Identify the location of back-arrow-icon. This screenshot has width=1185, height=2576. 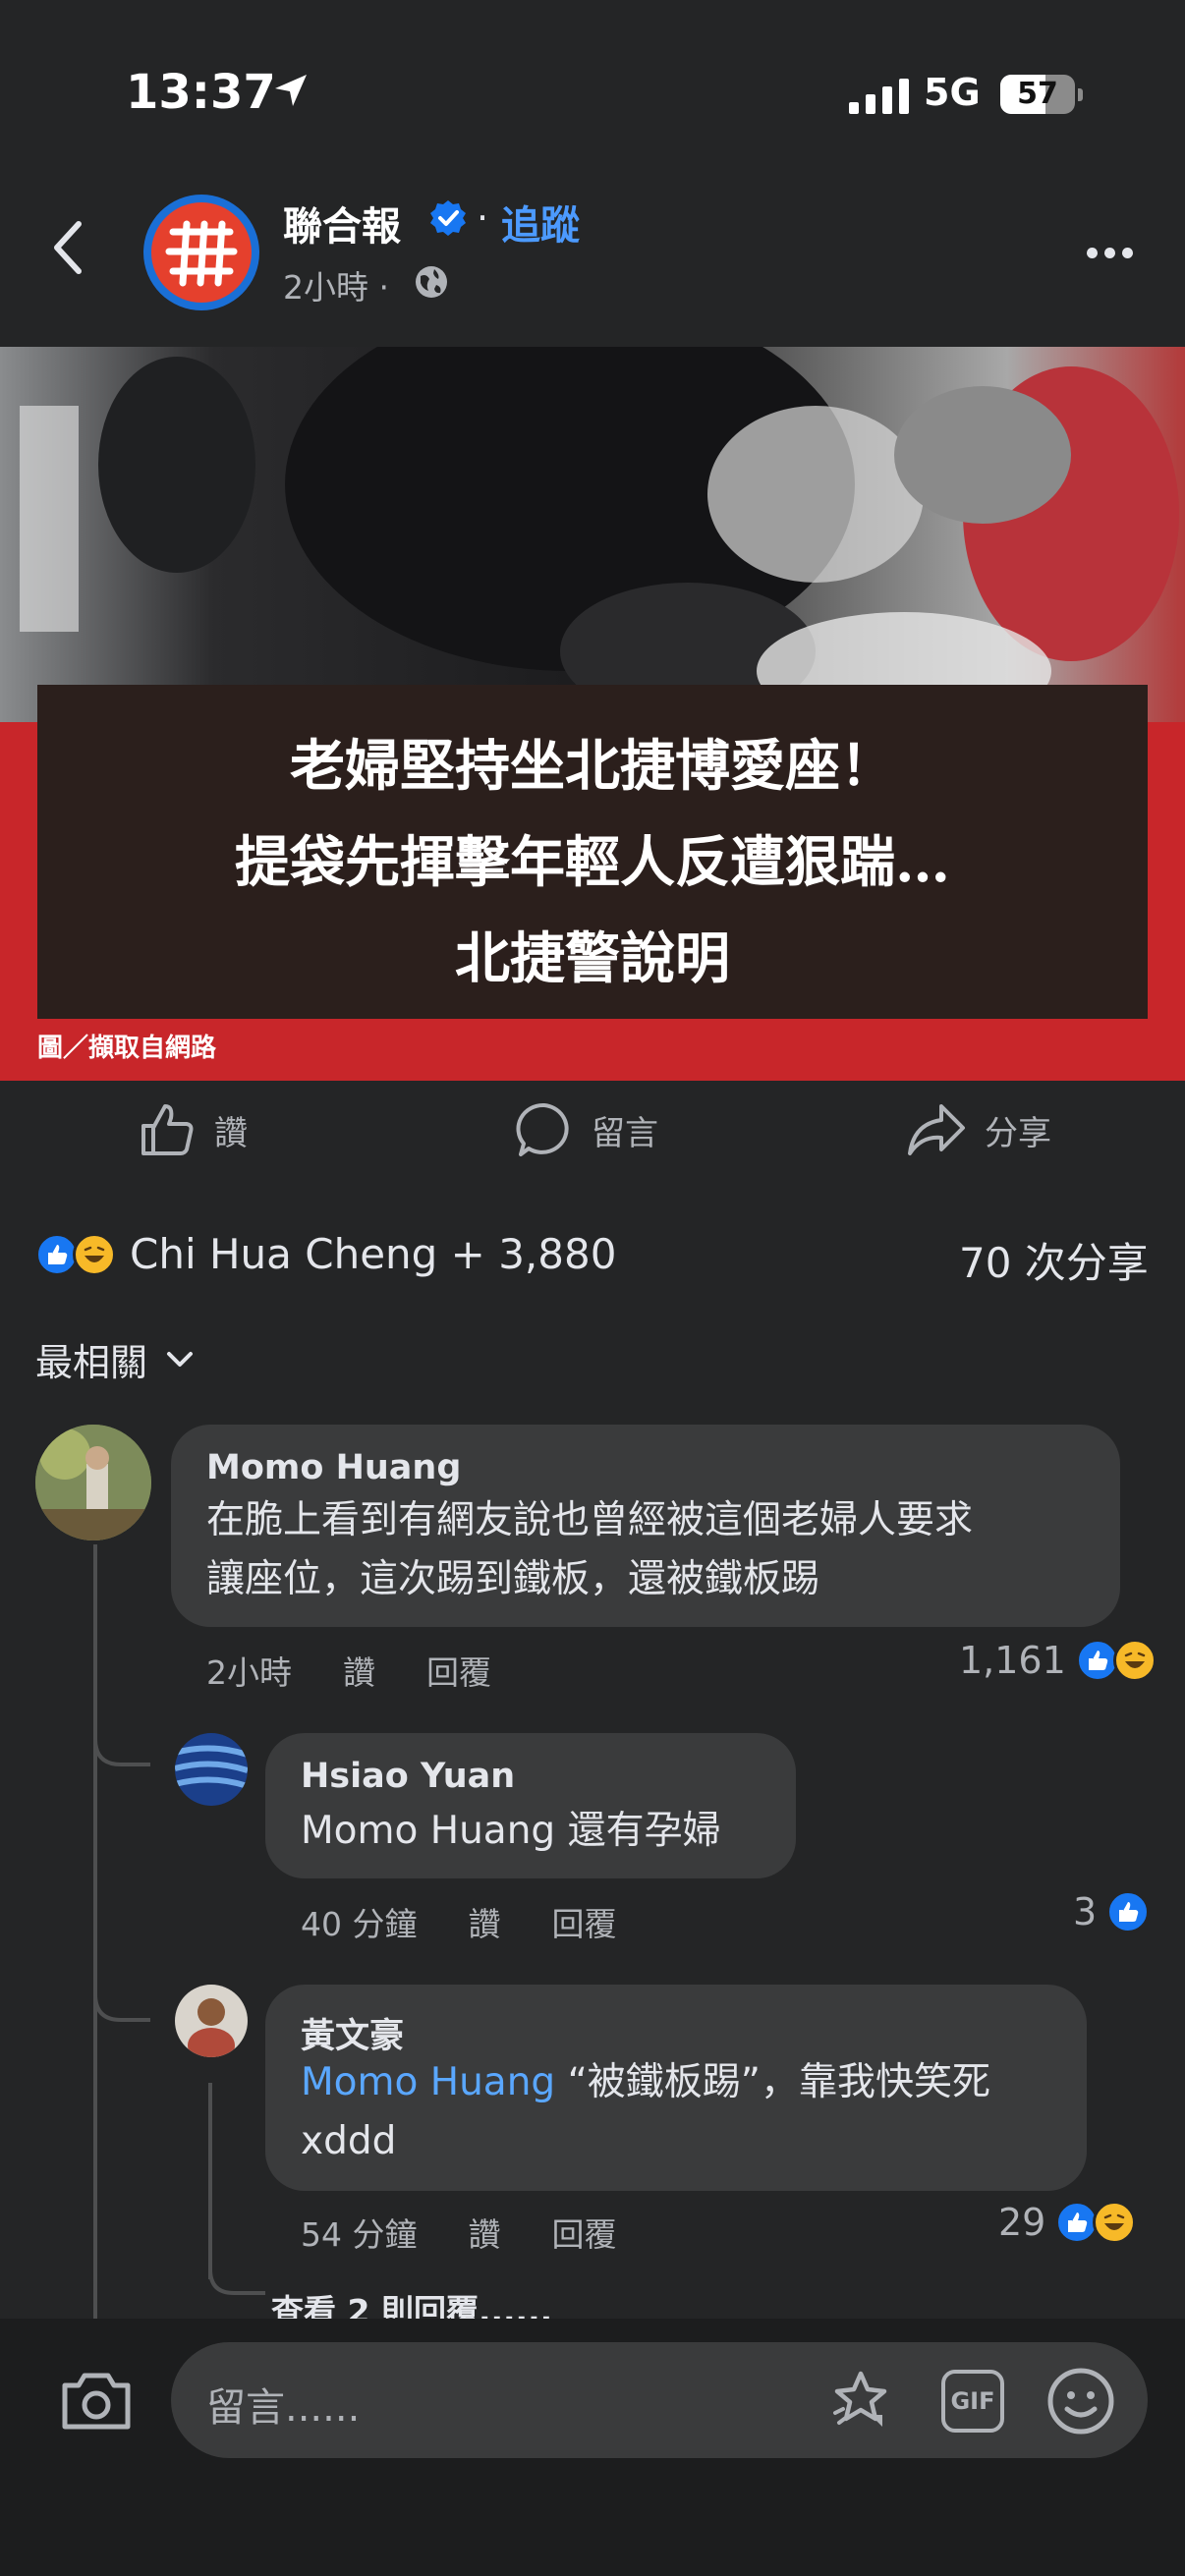
(68, 247).